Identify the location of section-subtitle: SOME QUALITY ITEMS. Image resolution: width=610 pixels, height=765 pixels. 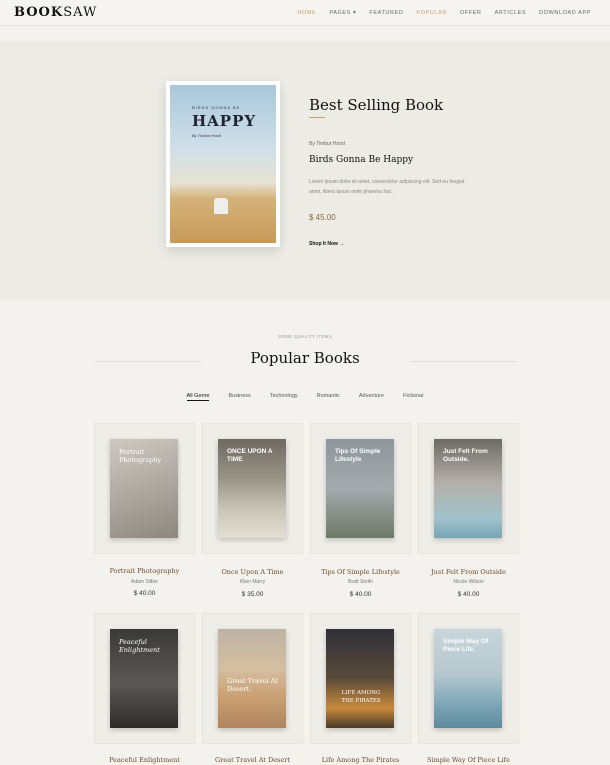
(305, 336).